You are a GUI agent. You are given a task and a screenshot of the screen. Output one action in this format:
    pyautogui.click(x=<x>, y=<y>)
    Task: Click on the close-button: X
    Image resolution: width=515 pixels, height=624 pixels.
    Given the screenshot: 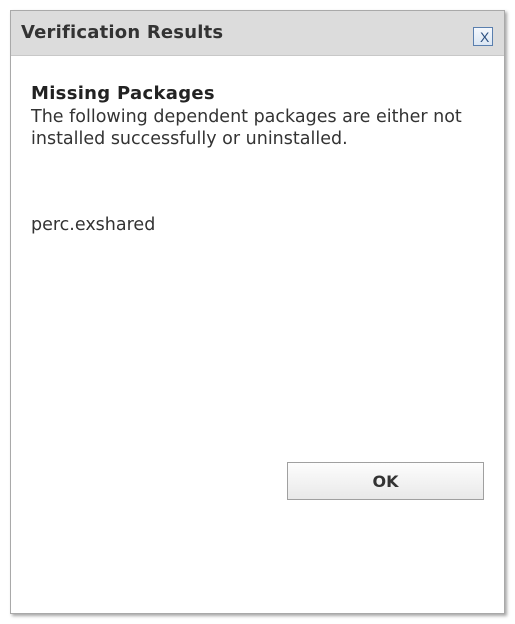 What is the action you would take?
    pyautogui.click(x=483, y=36)
    